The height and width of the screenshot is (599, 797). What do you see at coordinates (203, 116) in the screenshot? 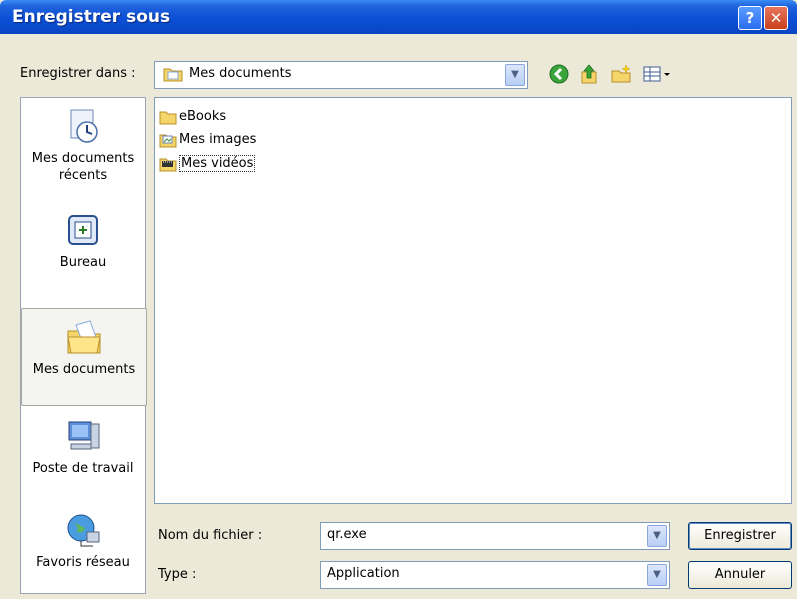
I see `file-name: eBooks` at bounding box center [203, 116].